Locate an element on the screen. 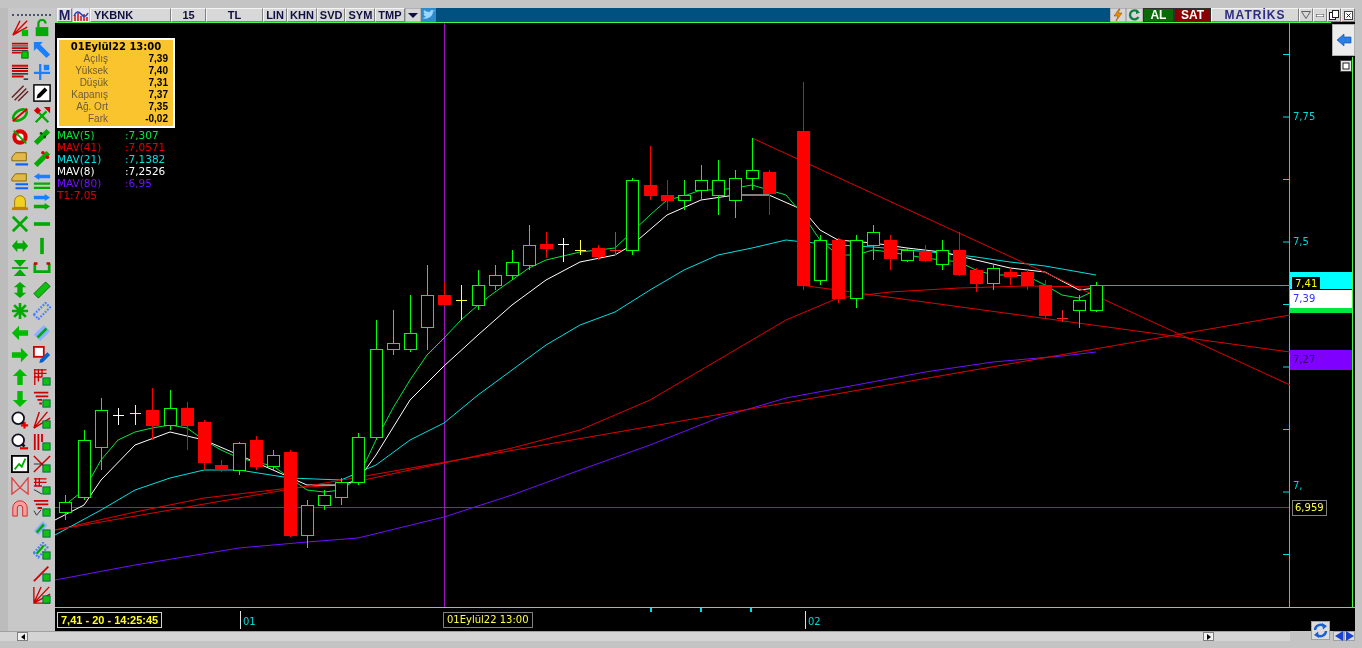  minimize-icon is located at coordinates (1320, 15).